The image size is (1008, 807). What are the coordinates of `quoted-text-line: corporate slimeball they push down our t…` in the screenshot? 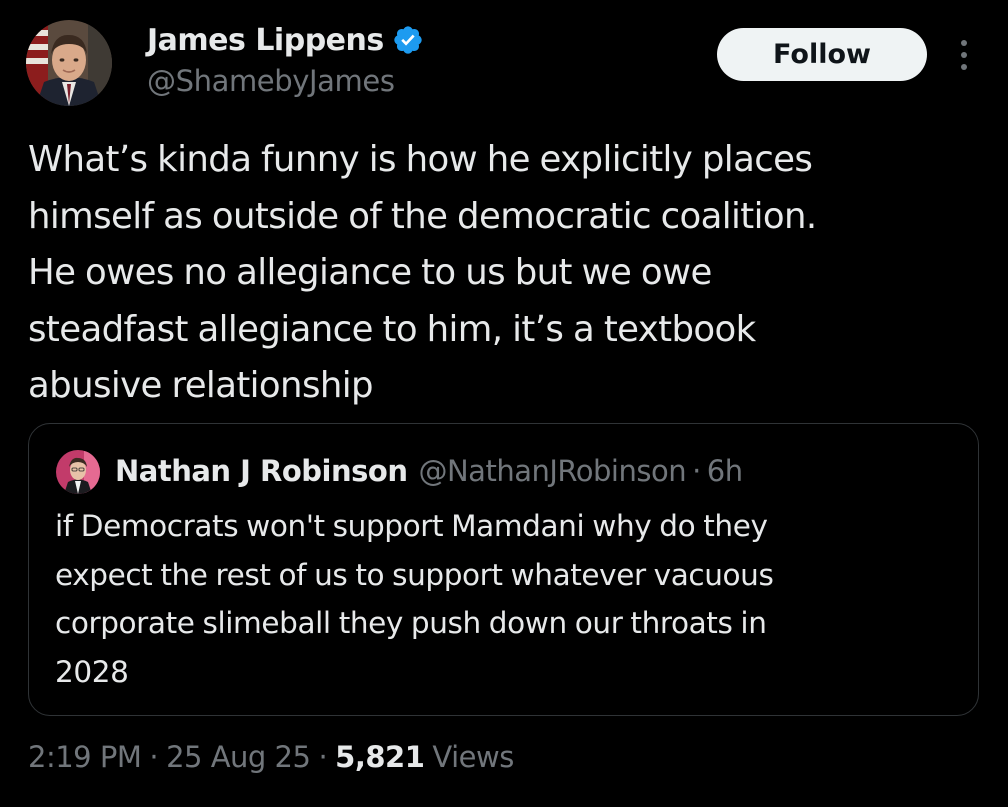 It's located at (411, 623).